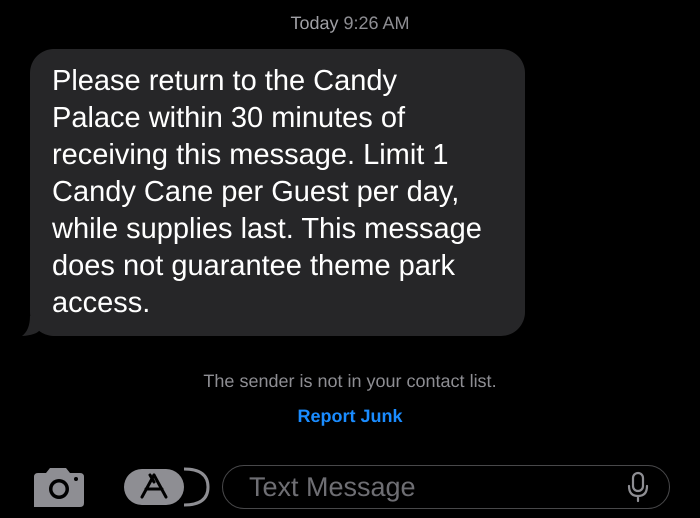  I want to click on notice-text: The sender is not in your contact list., so click(350, 381).